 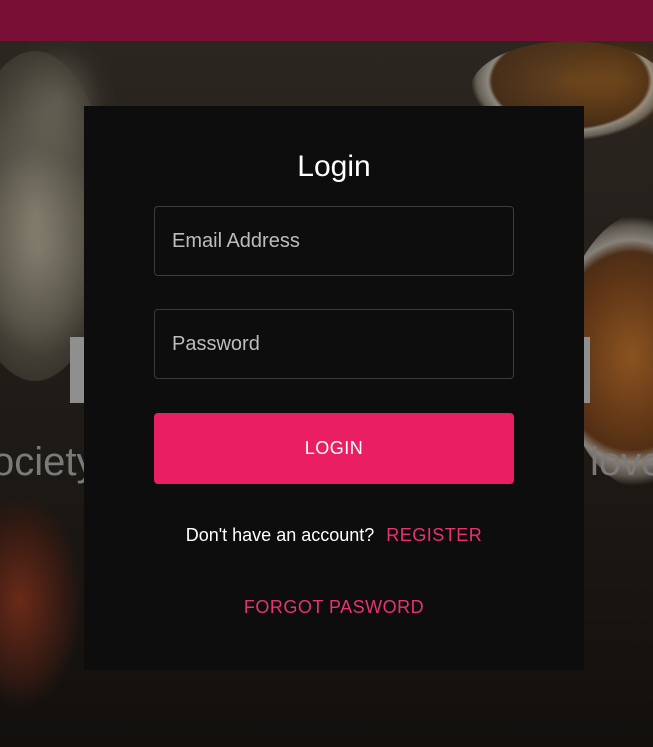 I want to click on login-button: LOGIN, so click(x=334, y=448).